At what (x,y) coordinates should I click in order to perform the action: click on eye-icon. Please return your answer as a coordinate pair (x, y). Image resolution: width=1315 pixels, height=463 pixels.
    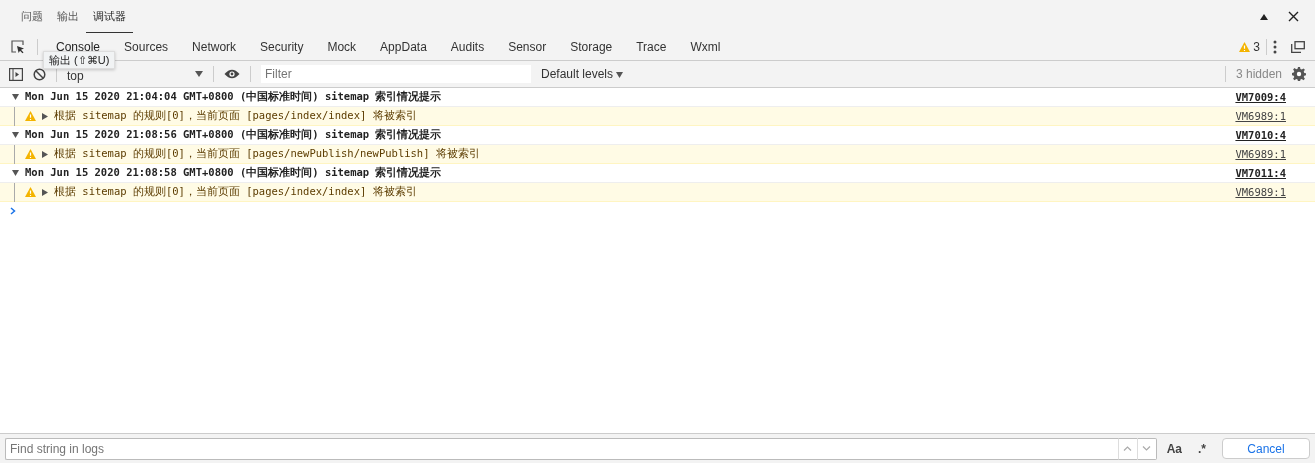
    Looking at the image, I should click on (232, 74).